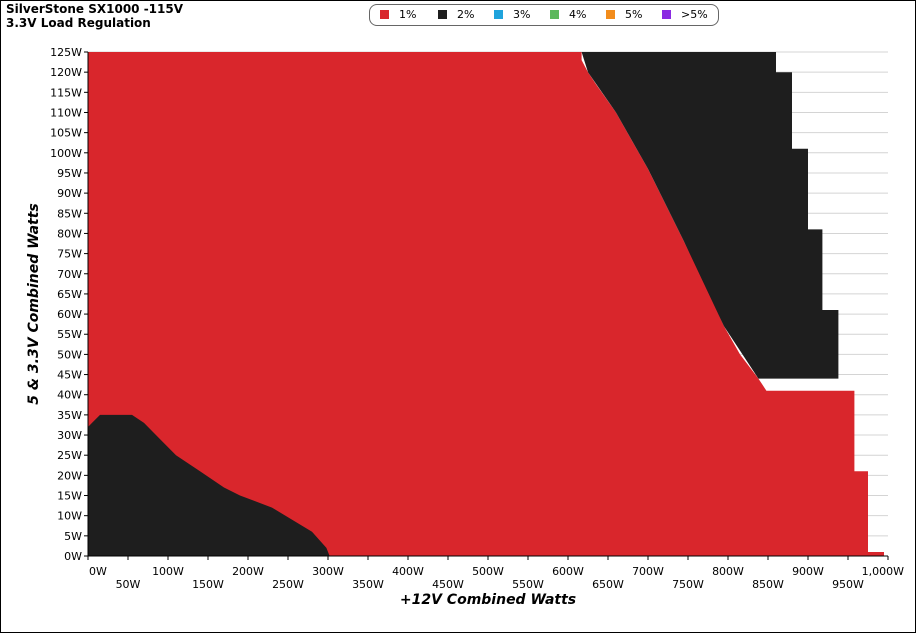  What do you see at coordinates (69, 294) in the screenshot?
I see `y-tick-label: 65W` at bounding box center [69, 294].